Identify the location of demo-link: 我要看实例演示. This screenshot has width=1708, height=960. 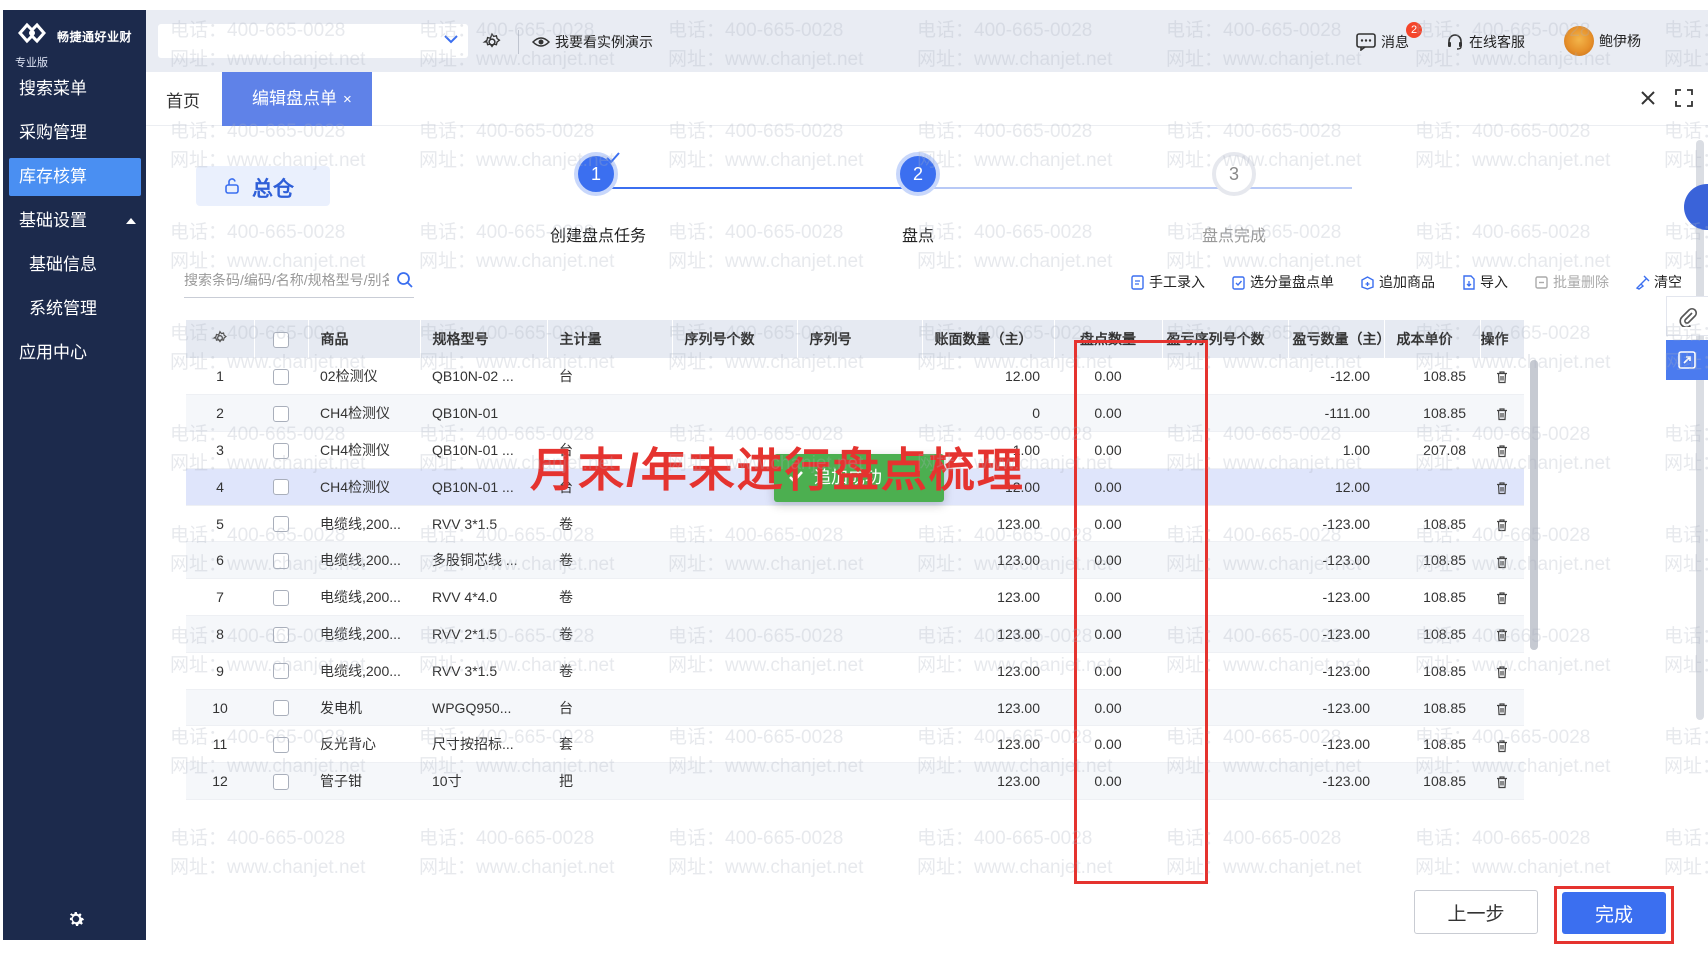
(592, 42).